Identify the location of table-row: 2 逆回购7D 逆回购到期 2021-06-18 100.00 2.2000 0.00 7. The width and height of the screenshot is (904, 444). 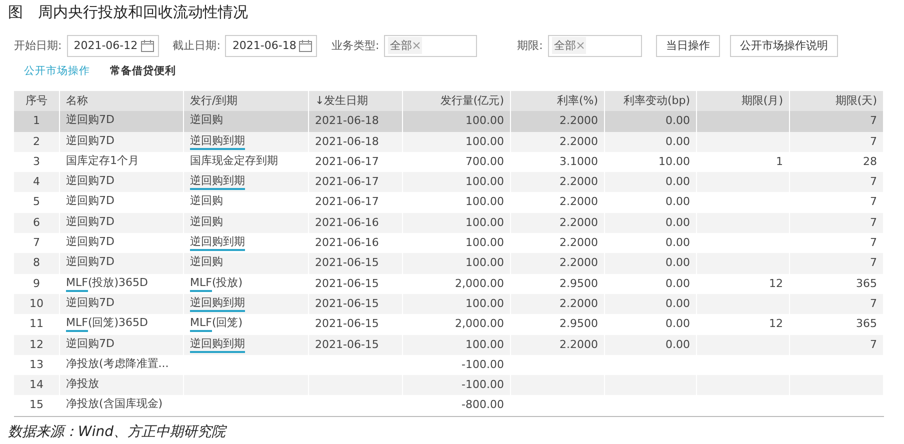
(449, 142).